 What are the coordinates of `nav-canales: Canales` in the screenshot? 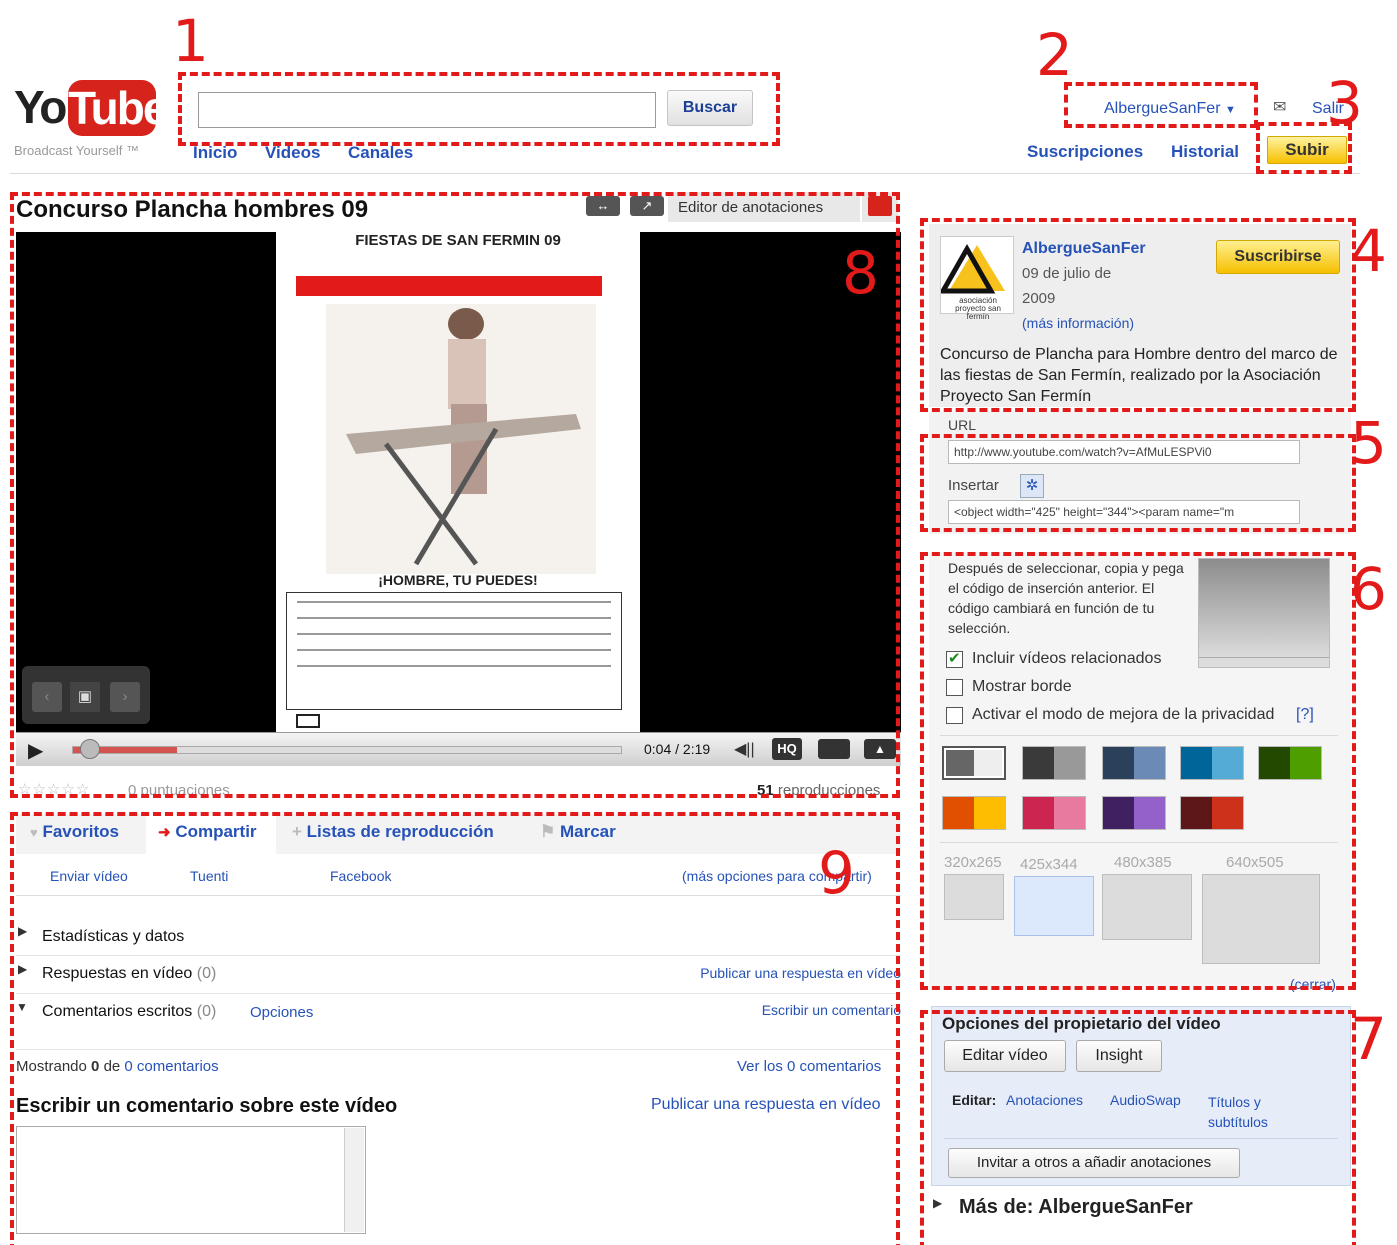 It's located at (380, 153).